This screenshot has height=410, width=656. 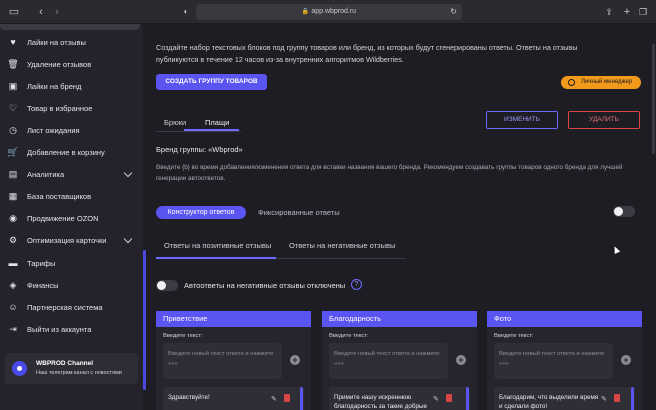 What do you see at coordinates (19, 368) in the screenshot?
I see `channel-logo-icon` at bounding box center [19, 368].